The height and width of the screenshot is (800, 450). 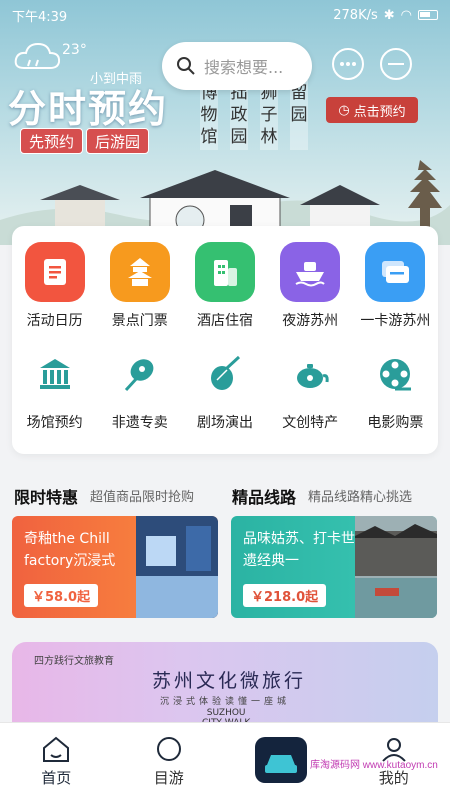 What do you see at coordinates (61, 595) in the screenshot?
I see `promo-price: ￥58.0起` at bounding box center [61, 595].